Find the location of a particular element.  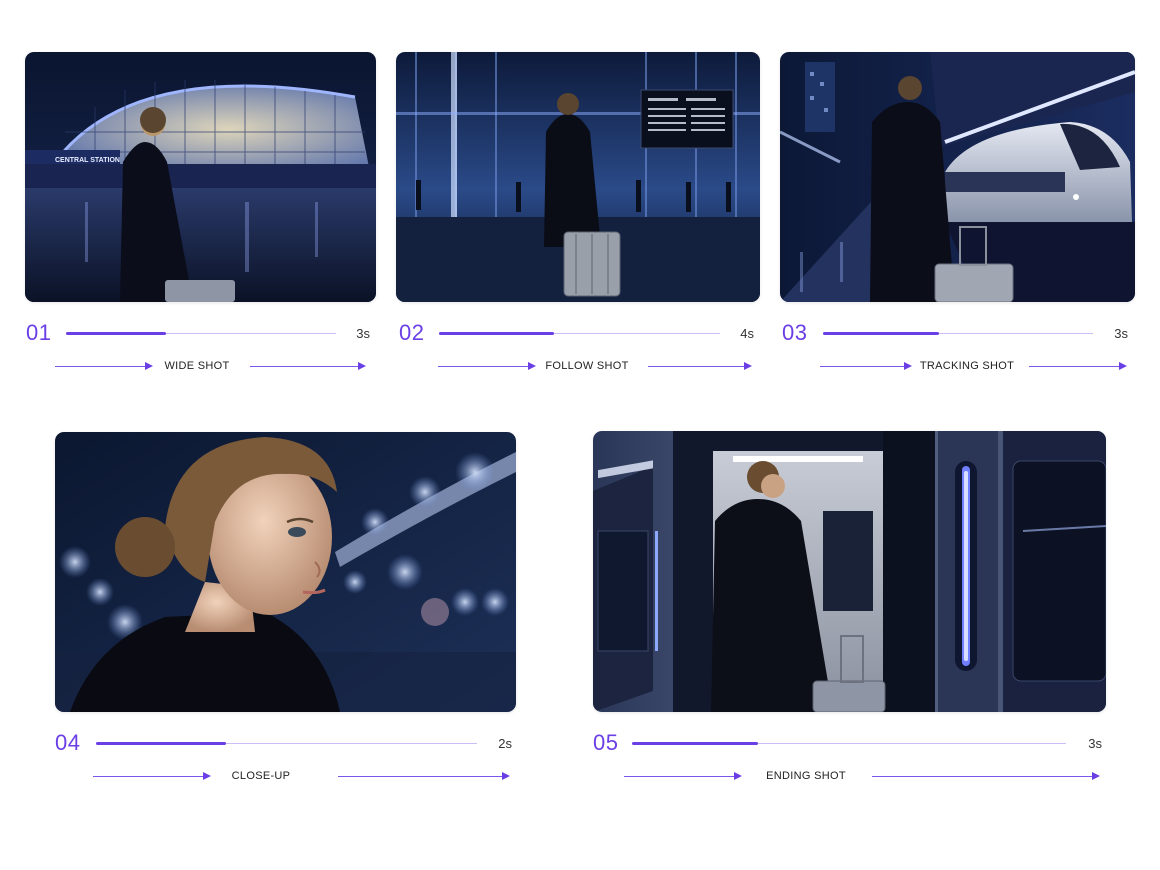

shot-image-ending is located at coordinates (849, 571).